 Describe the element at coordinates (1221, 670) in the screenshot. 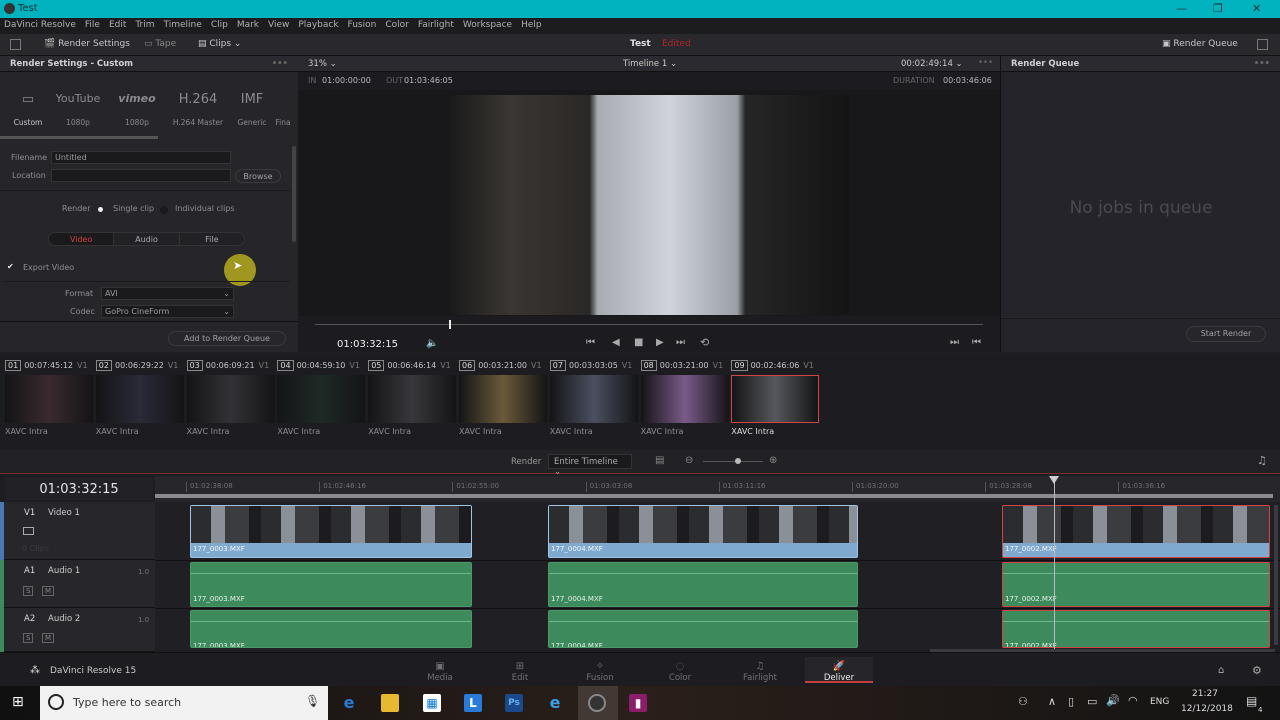

I see `home-icon: ⌂` at that location.